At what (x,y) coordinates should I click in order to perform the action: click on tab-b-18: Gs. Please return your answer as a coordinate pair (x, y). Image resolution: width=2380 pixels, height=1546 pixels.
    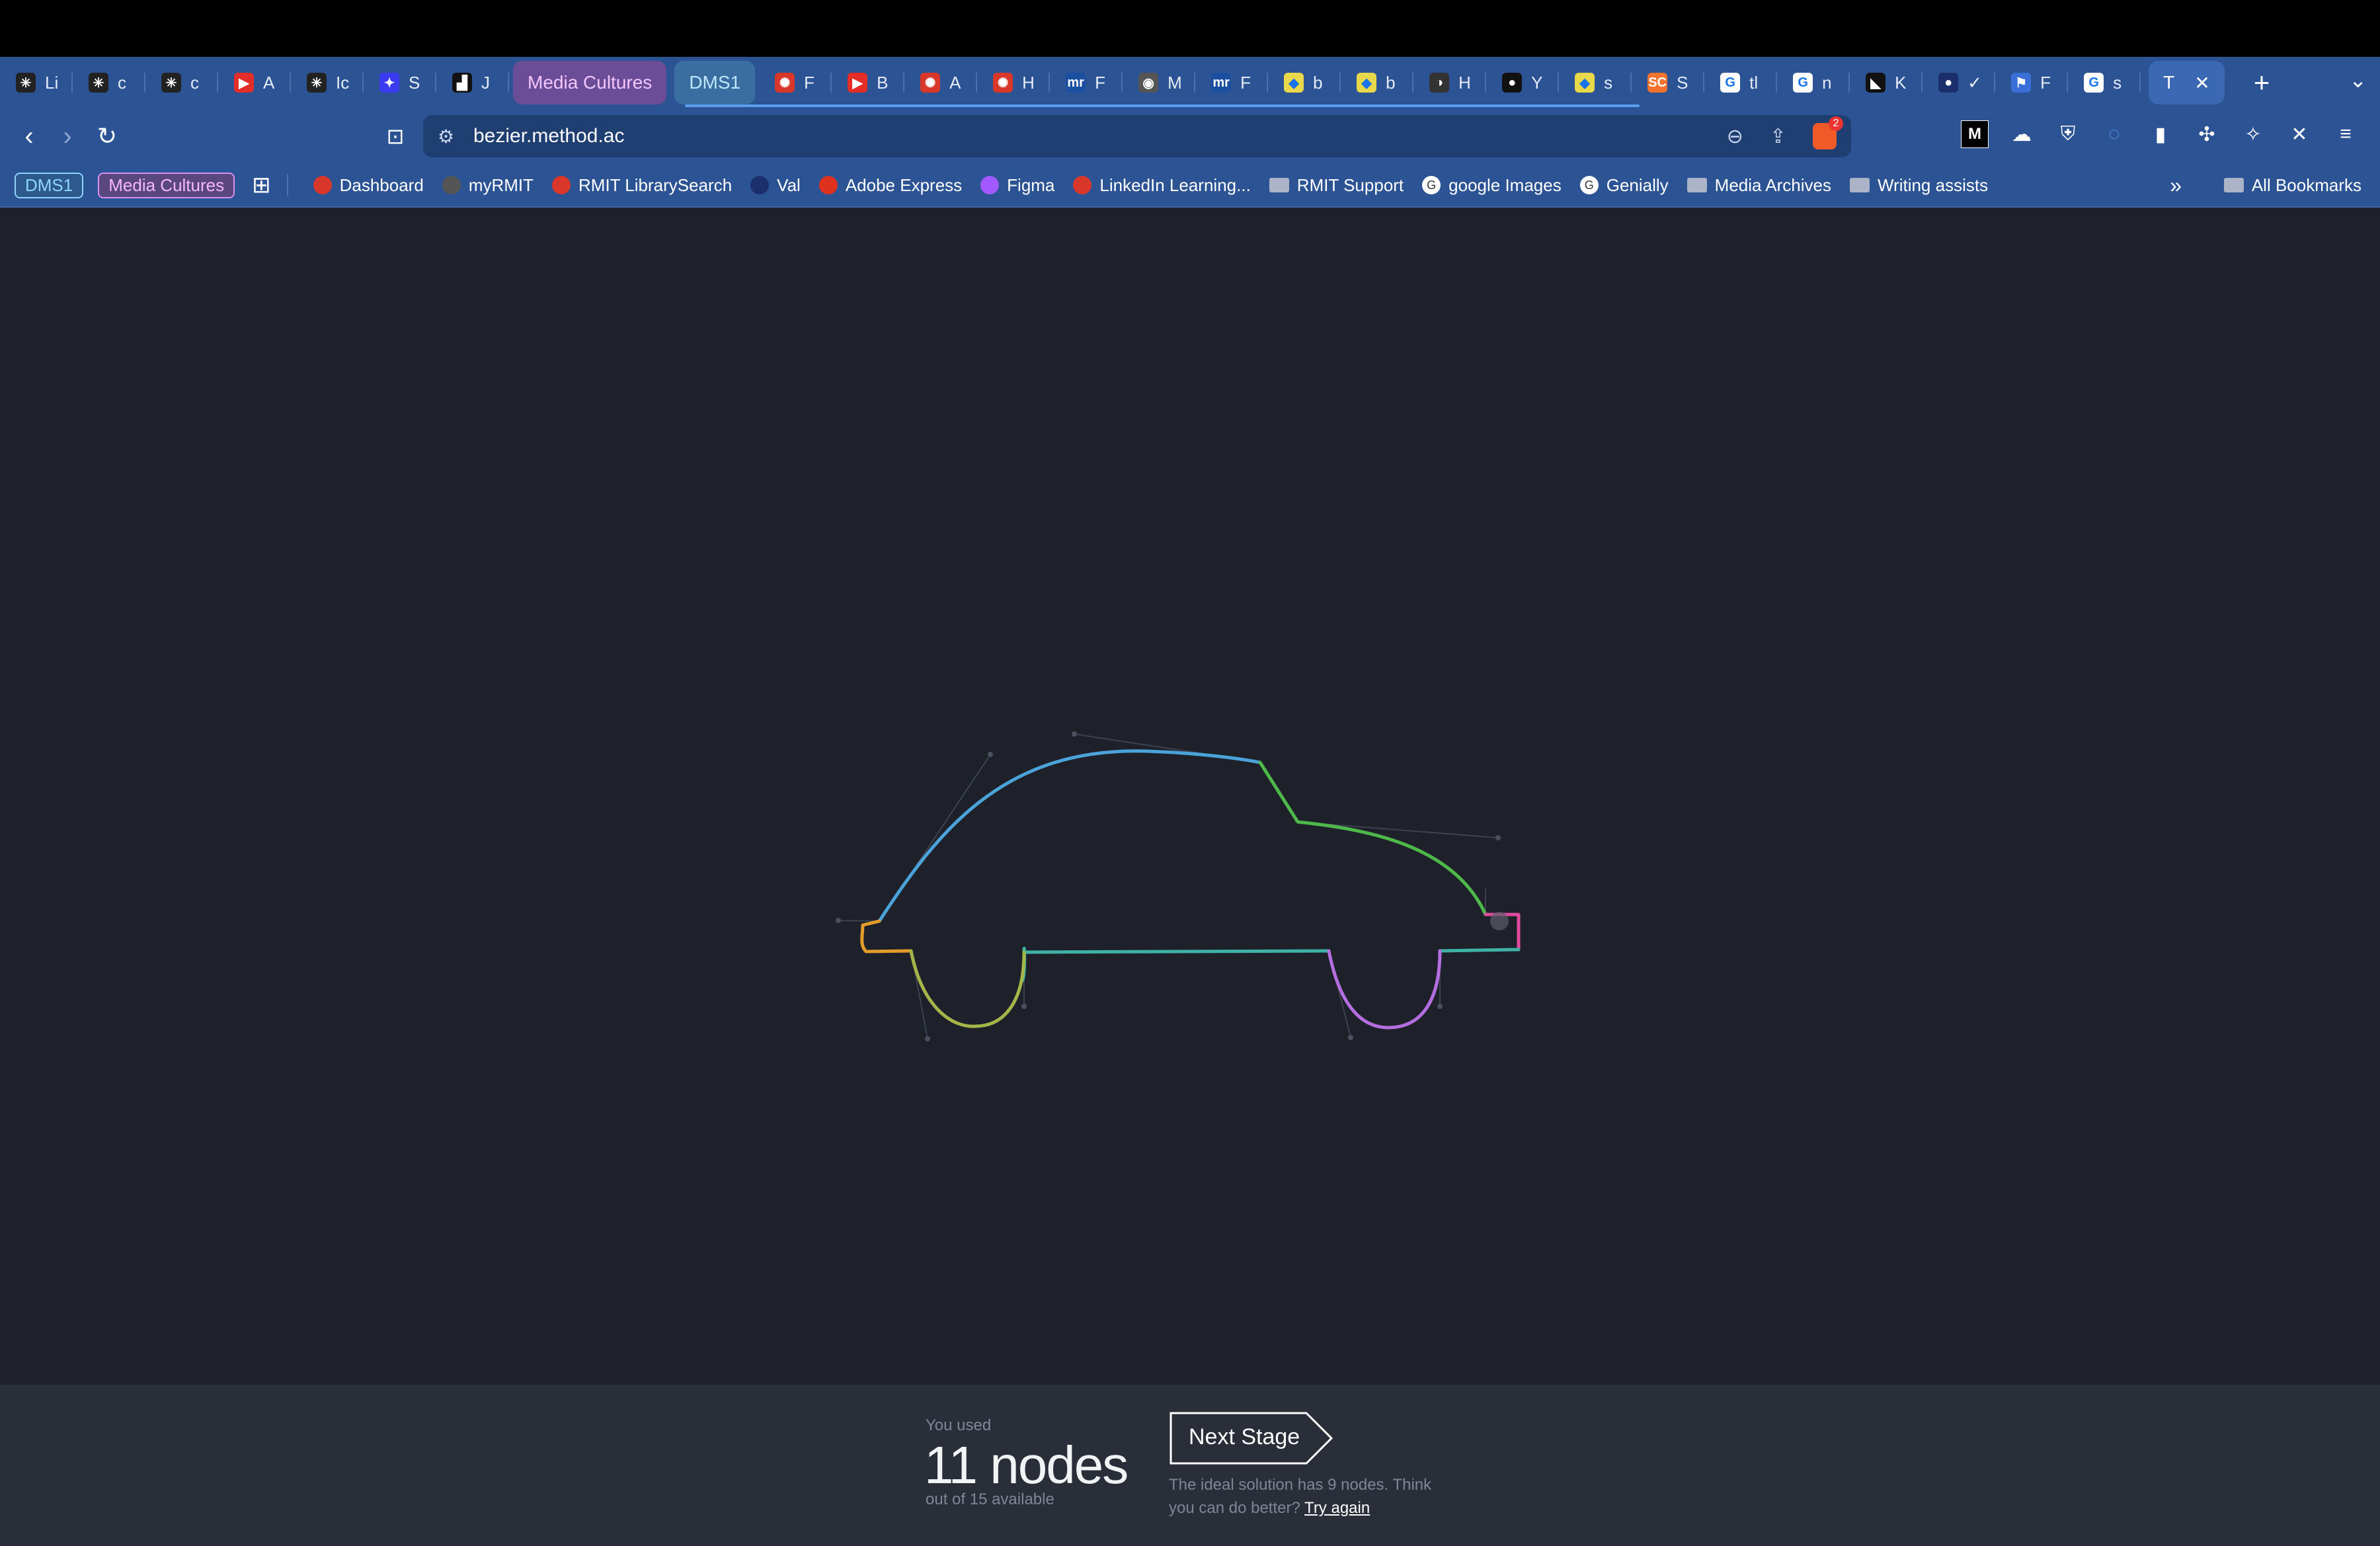
    Looking at the image, I should click on (2104, 83).